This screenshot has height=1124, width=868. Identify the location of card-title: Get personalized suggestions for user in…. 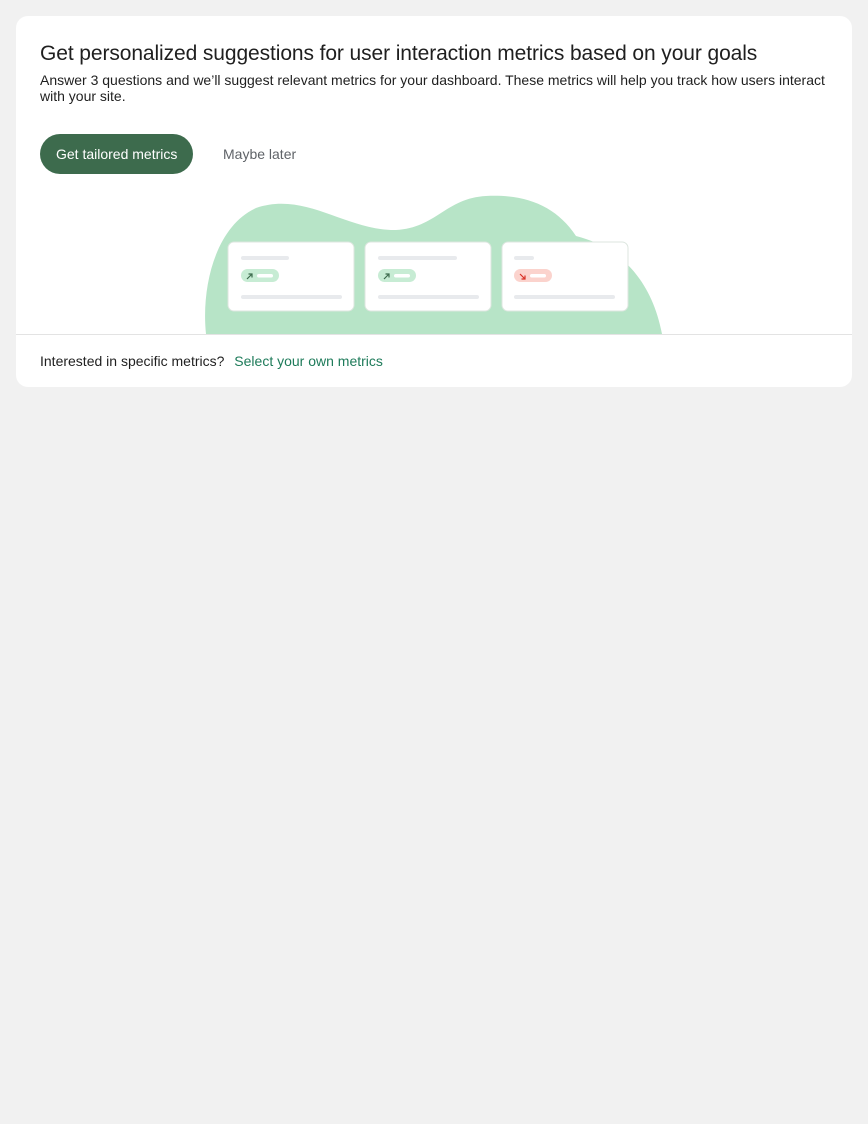
(399, 53).